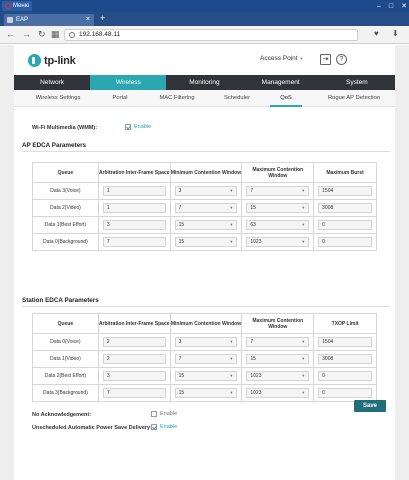 The height and width of the screenshot is (480, 409). I want to click on close-window-icon: ✕, so click(404, 6).